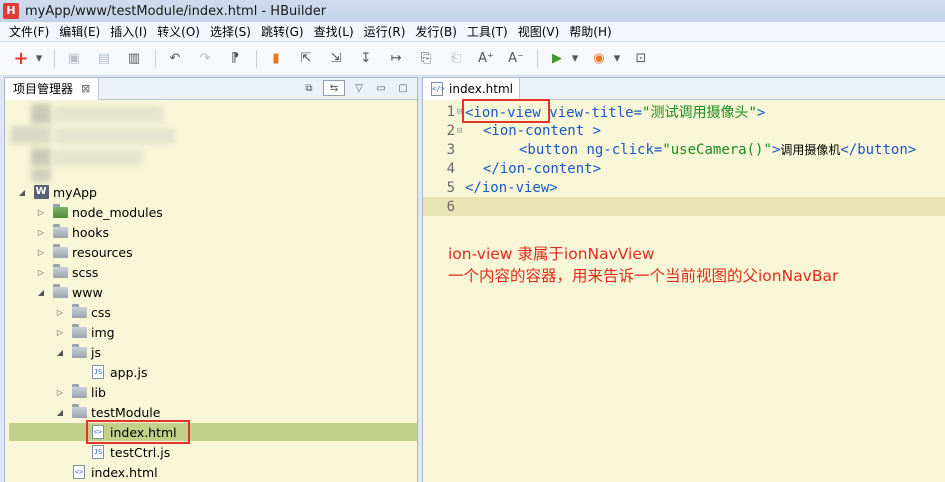 The width and height of the screenshot is (945, 482). I want to click on chrome-browser-icon: ◉, so click(599, 59).